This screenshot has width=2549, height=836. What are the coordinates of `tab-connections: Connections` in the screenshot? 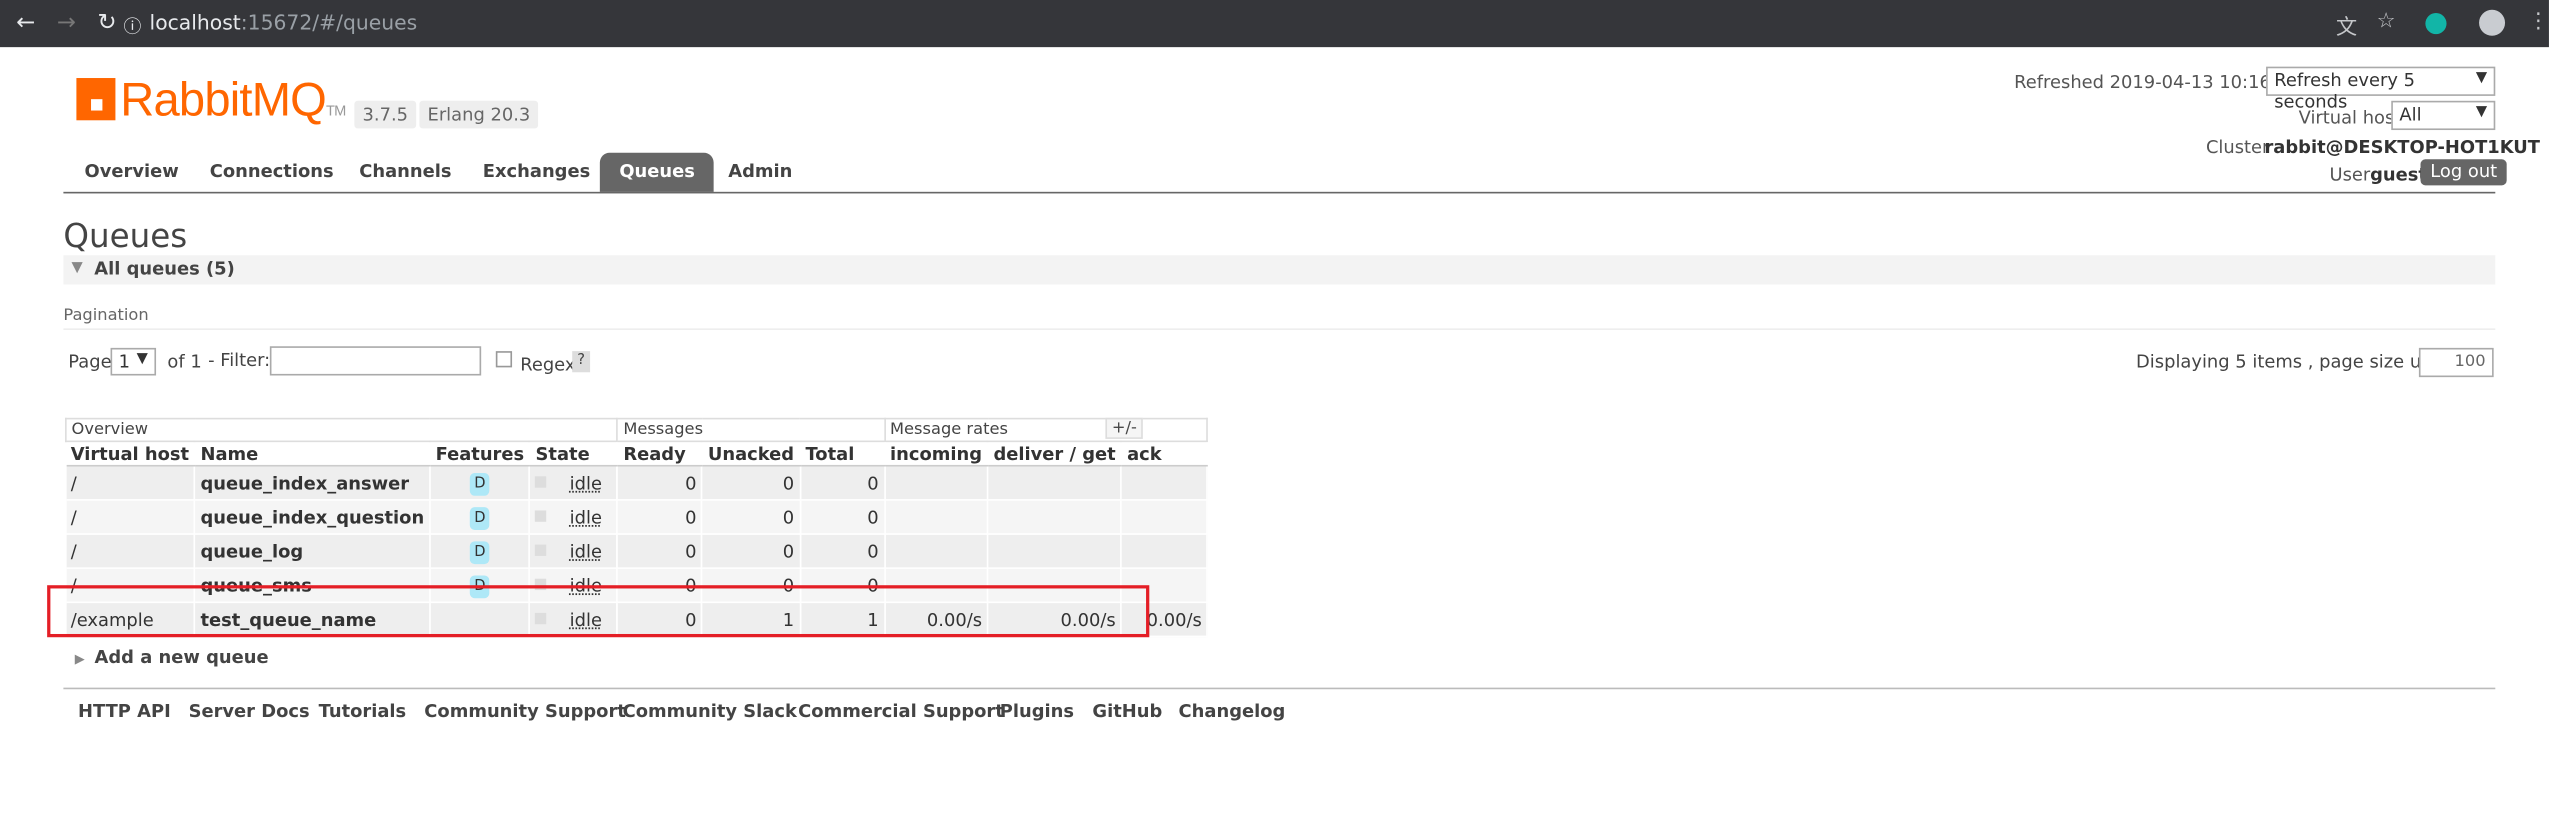 It's located at (272, 171).